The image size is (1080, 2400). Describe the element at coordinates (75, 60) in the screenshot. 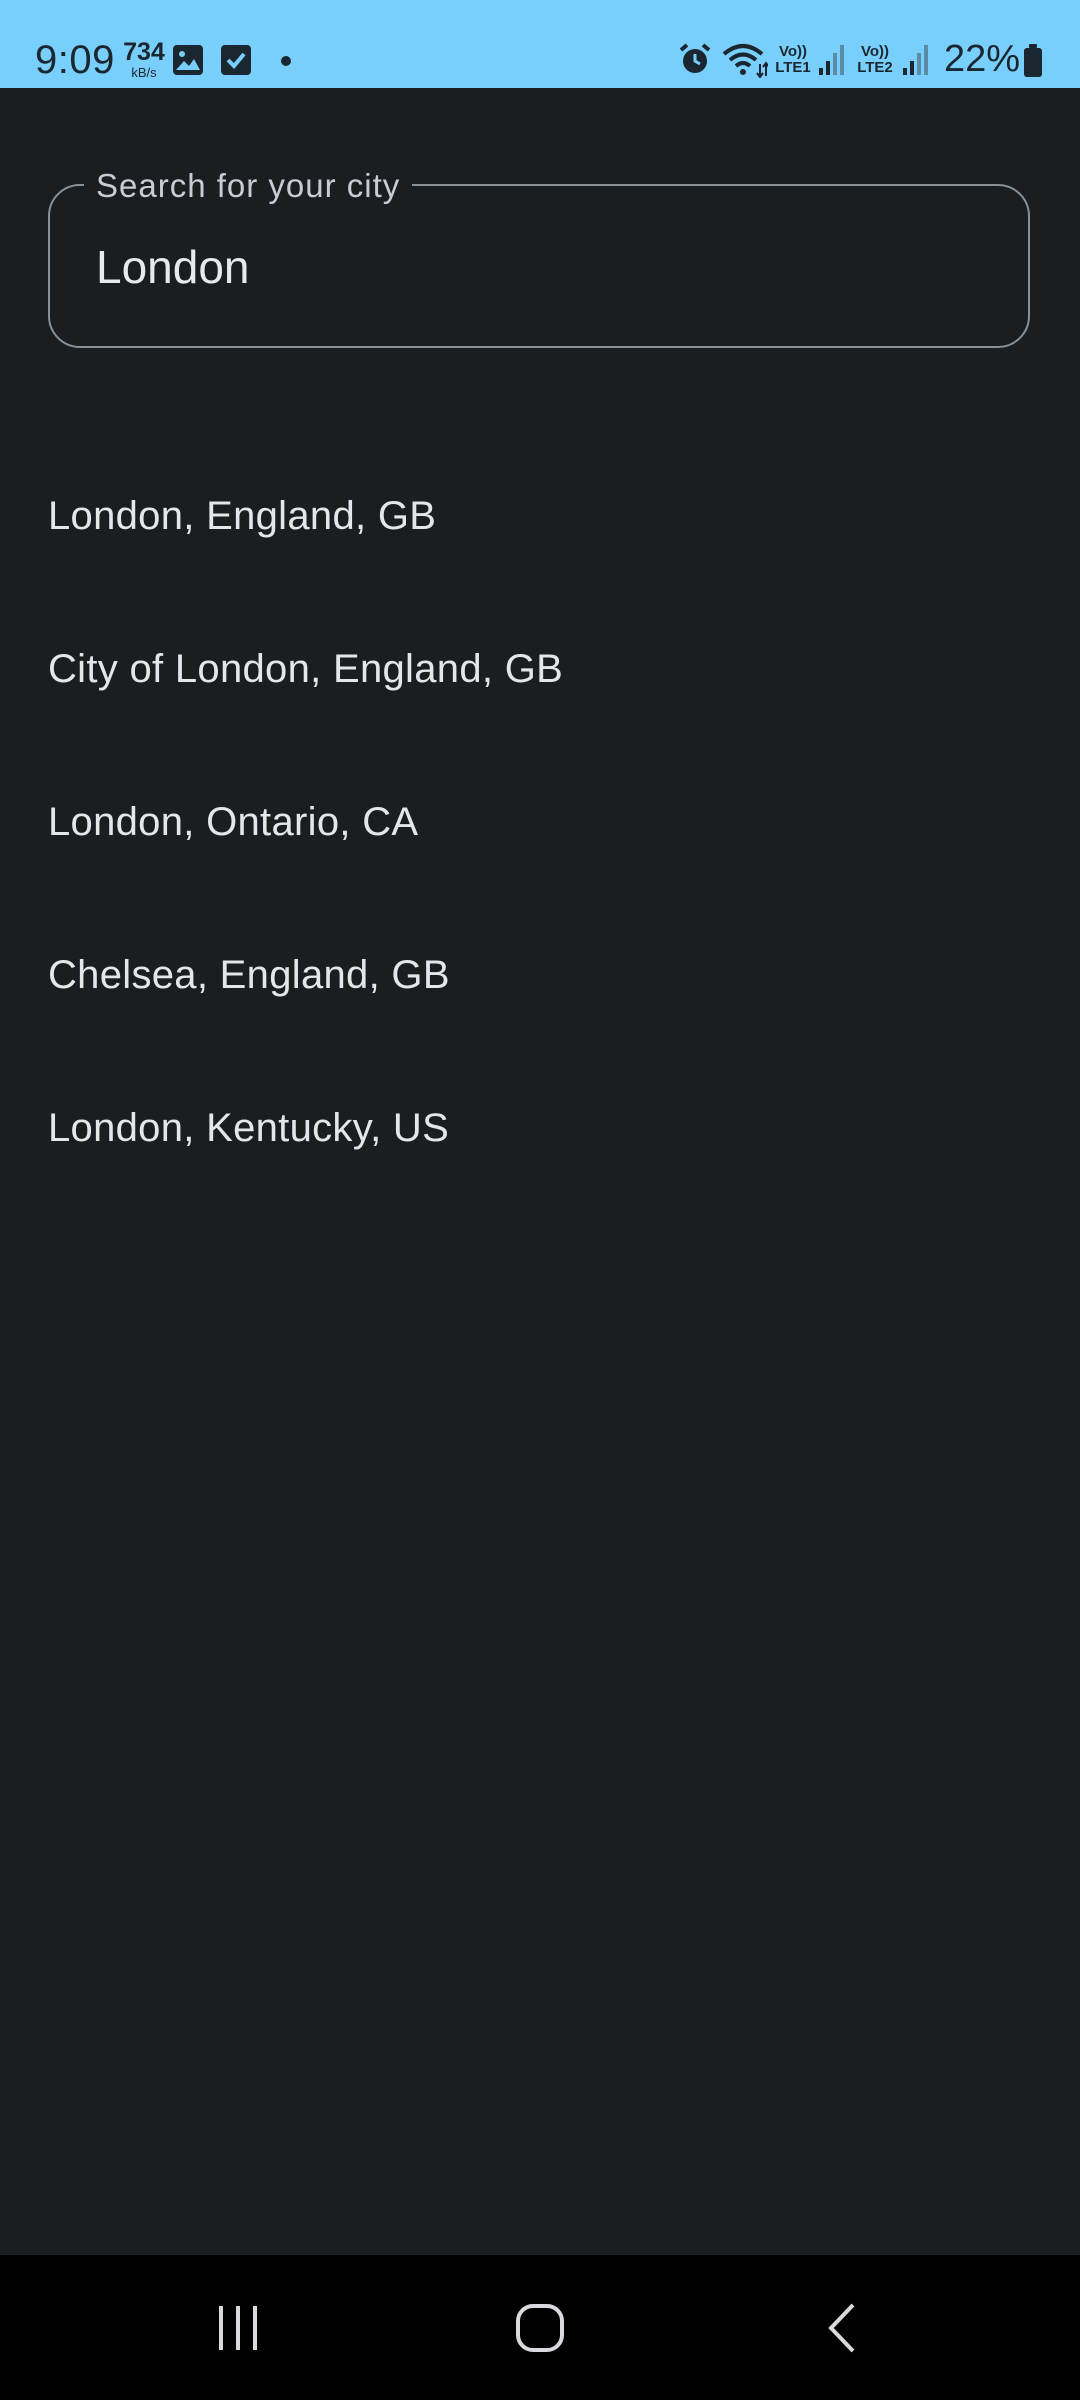

I see `status-time: 9:09` at that location.